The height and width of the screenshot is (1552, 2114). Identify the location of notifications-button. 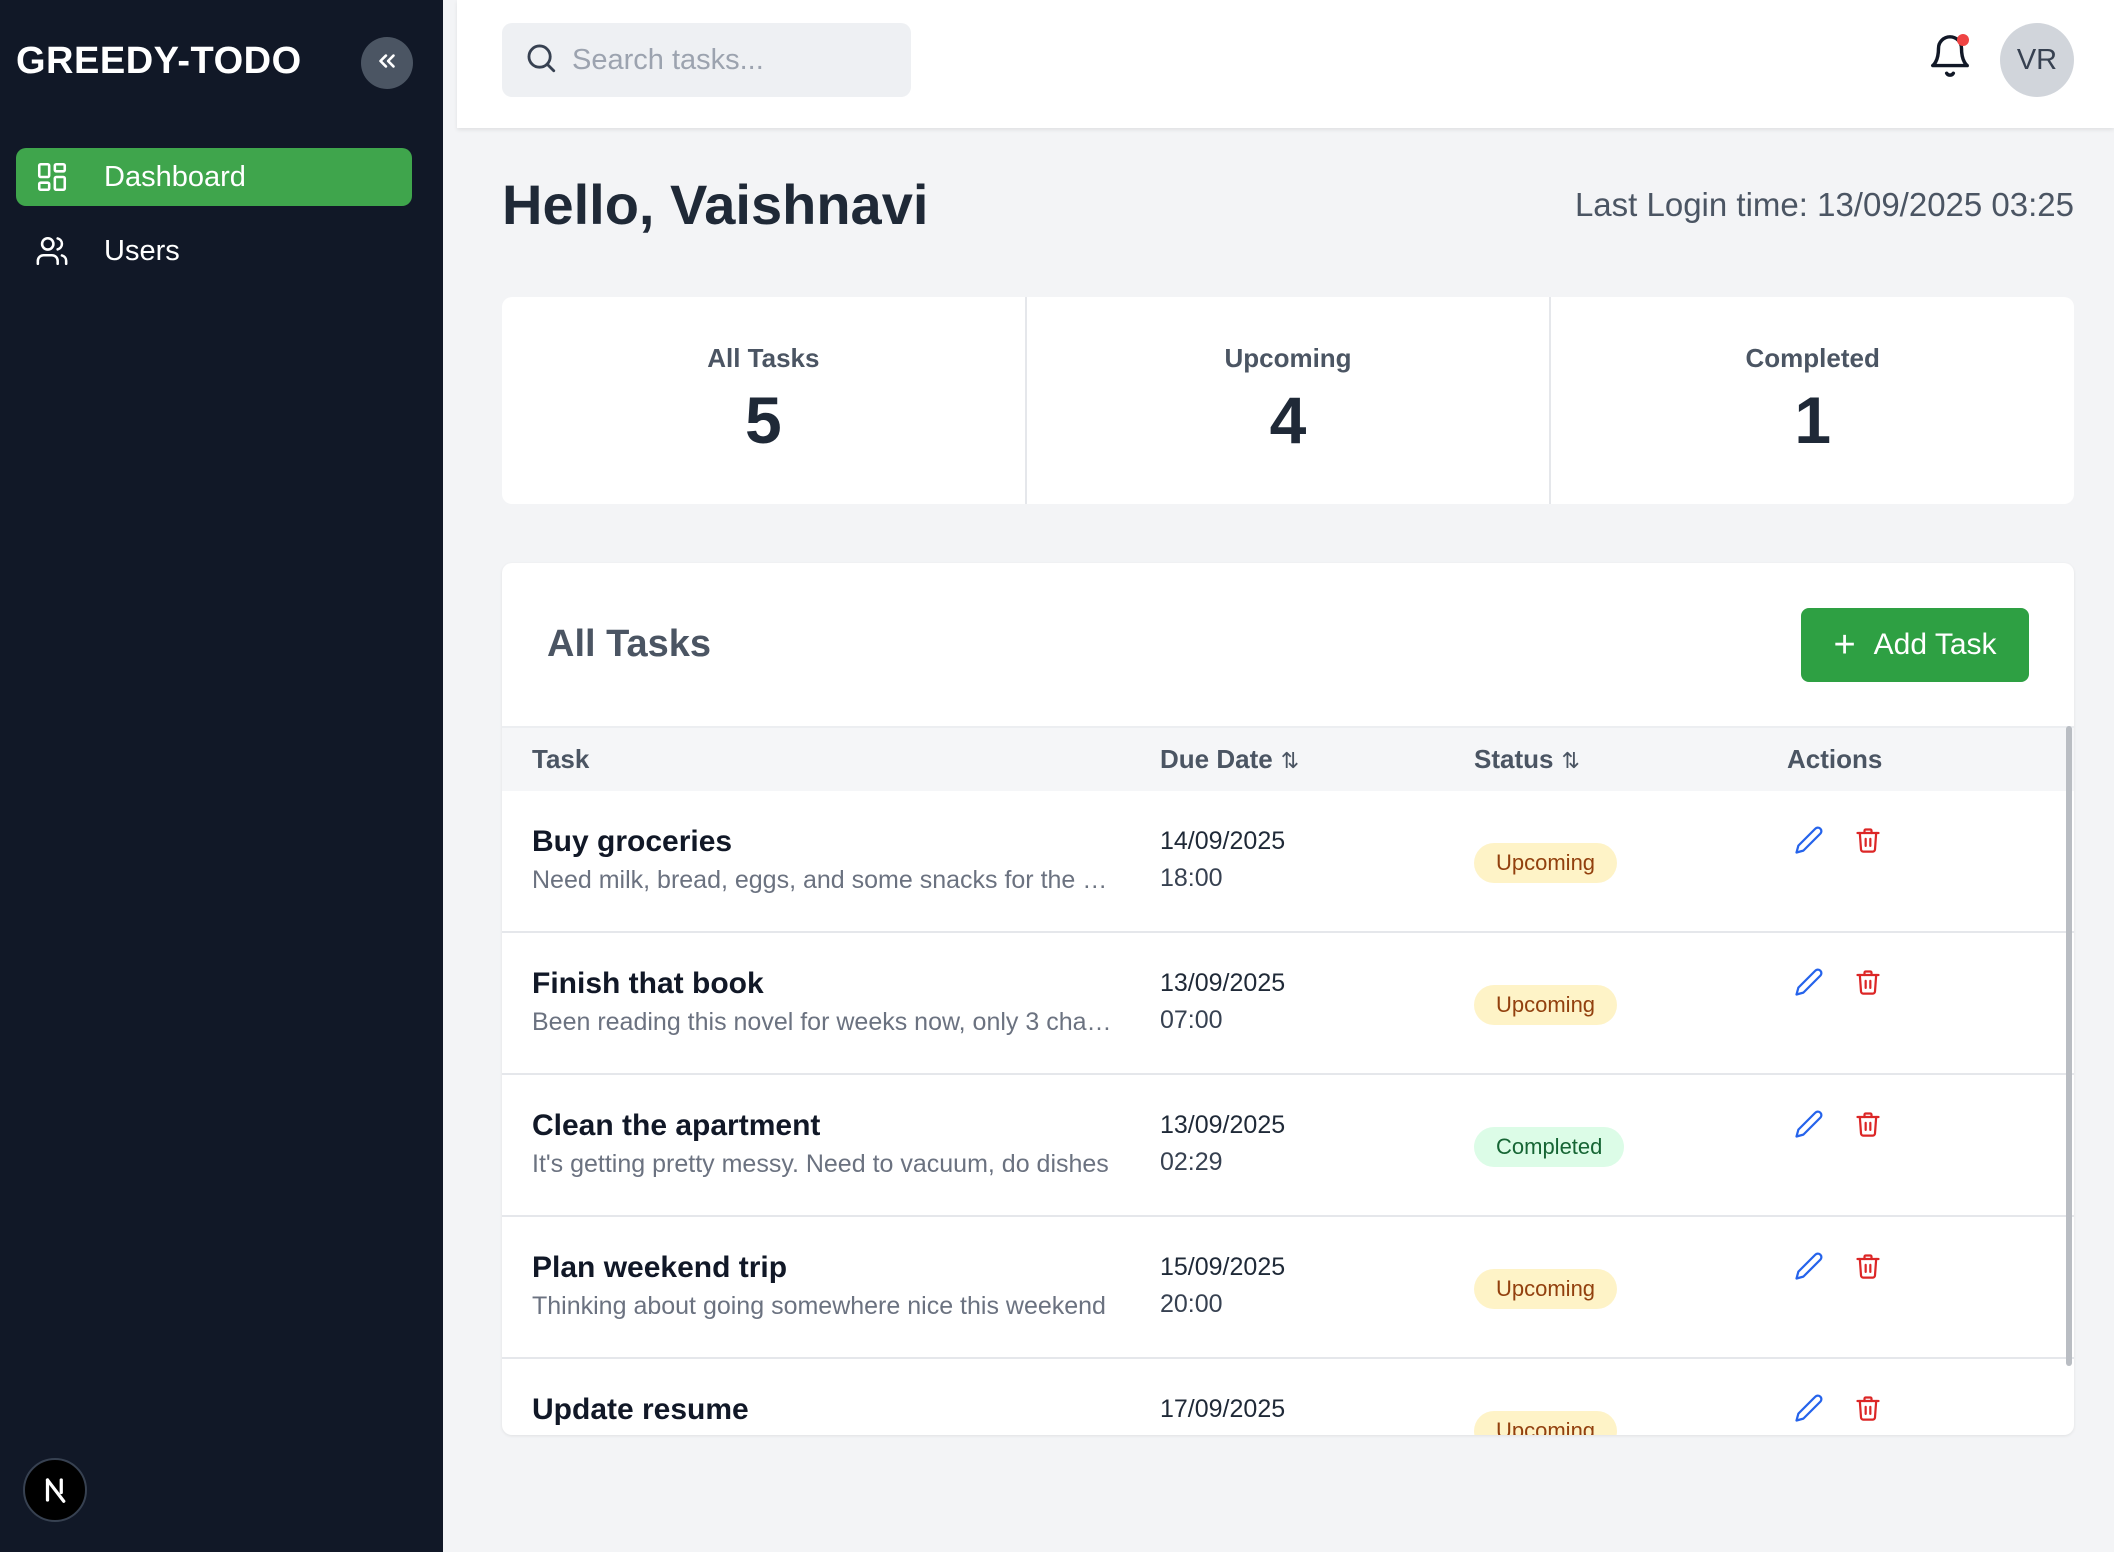
(1951, 57).